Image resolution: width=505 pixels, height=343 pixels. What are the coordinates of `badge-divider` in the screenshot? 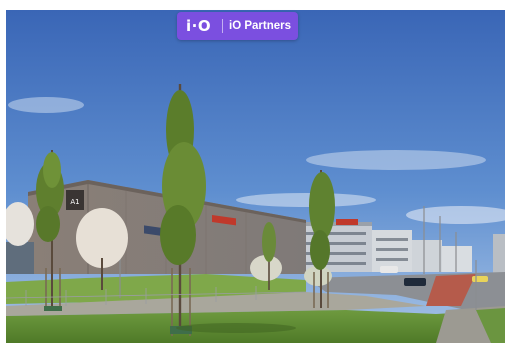 It's located at (222, 26).